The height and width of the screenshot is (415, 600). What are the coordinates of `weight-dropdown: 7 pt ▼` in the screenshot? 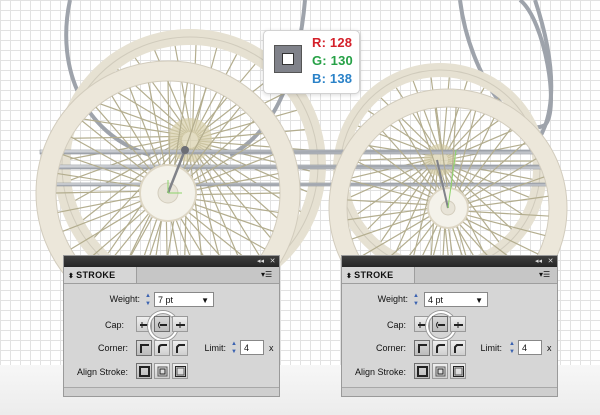 It's located at (184, 299).